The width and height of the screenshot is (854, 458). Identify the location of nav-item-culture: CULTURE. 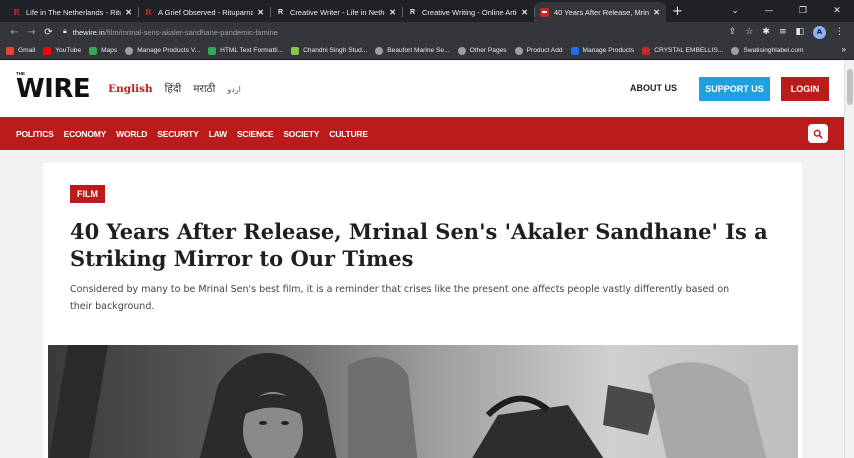
(348, 134).